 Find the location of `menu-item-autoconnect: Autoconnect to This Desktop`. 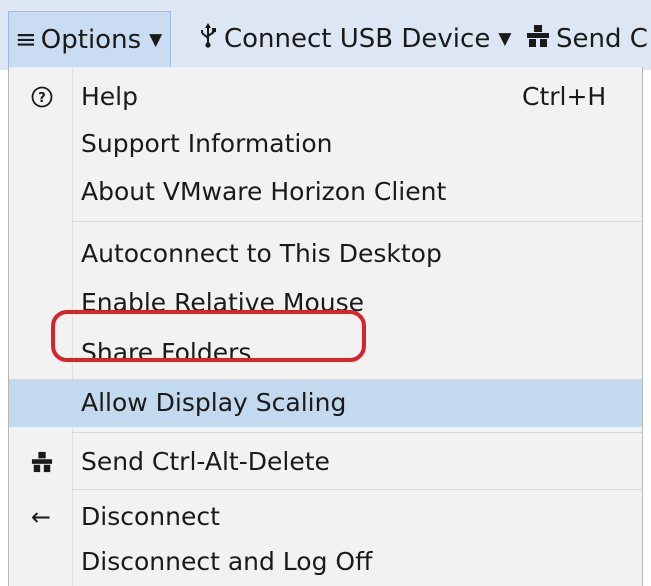

menu-item-autoconnect: Autoconnect to This Desktop is located at coordinates (325, 254).